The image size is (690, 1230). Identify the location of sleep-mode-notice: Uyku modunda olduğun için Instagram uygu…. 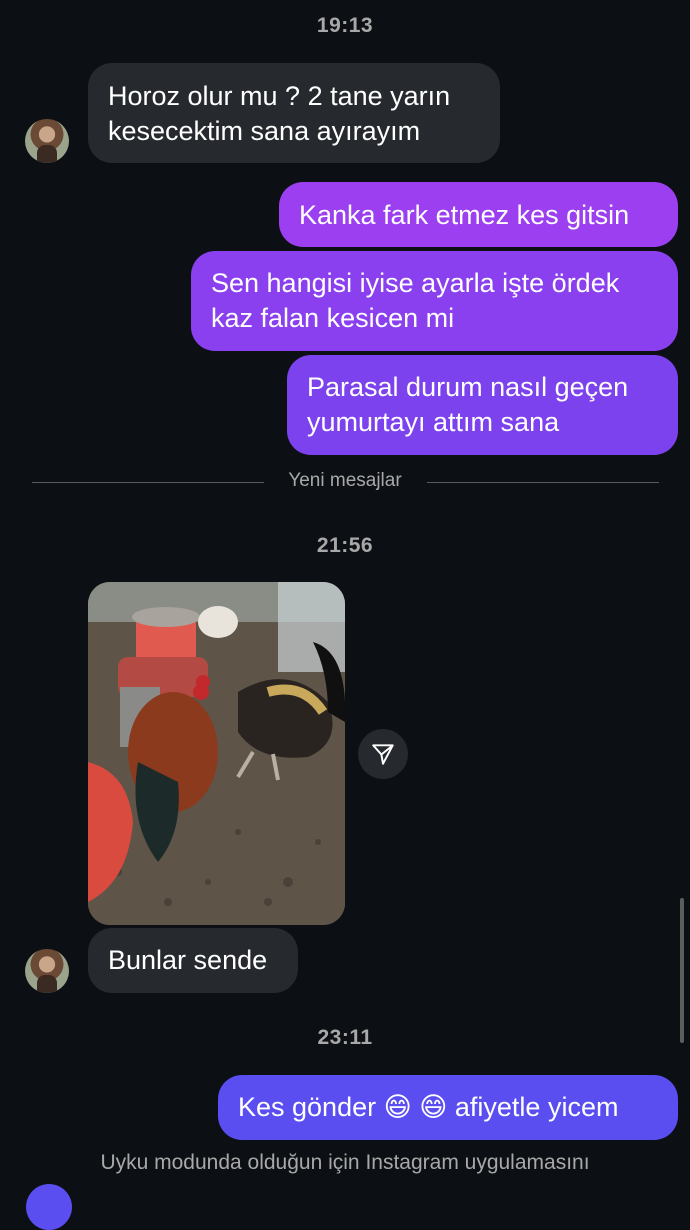
(345, 1162).